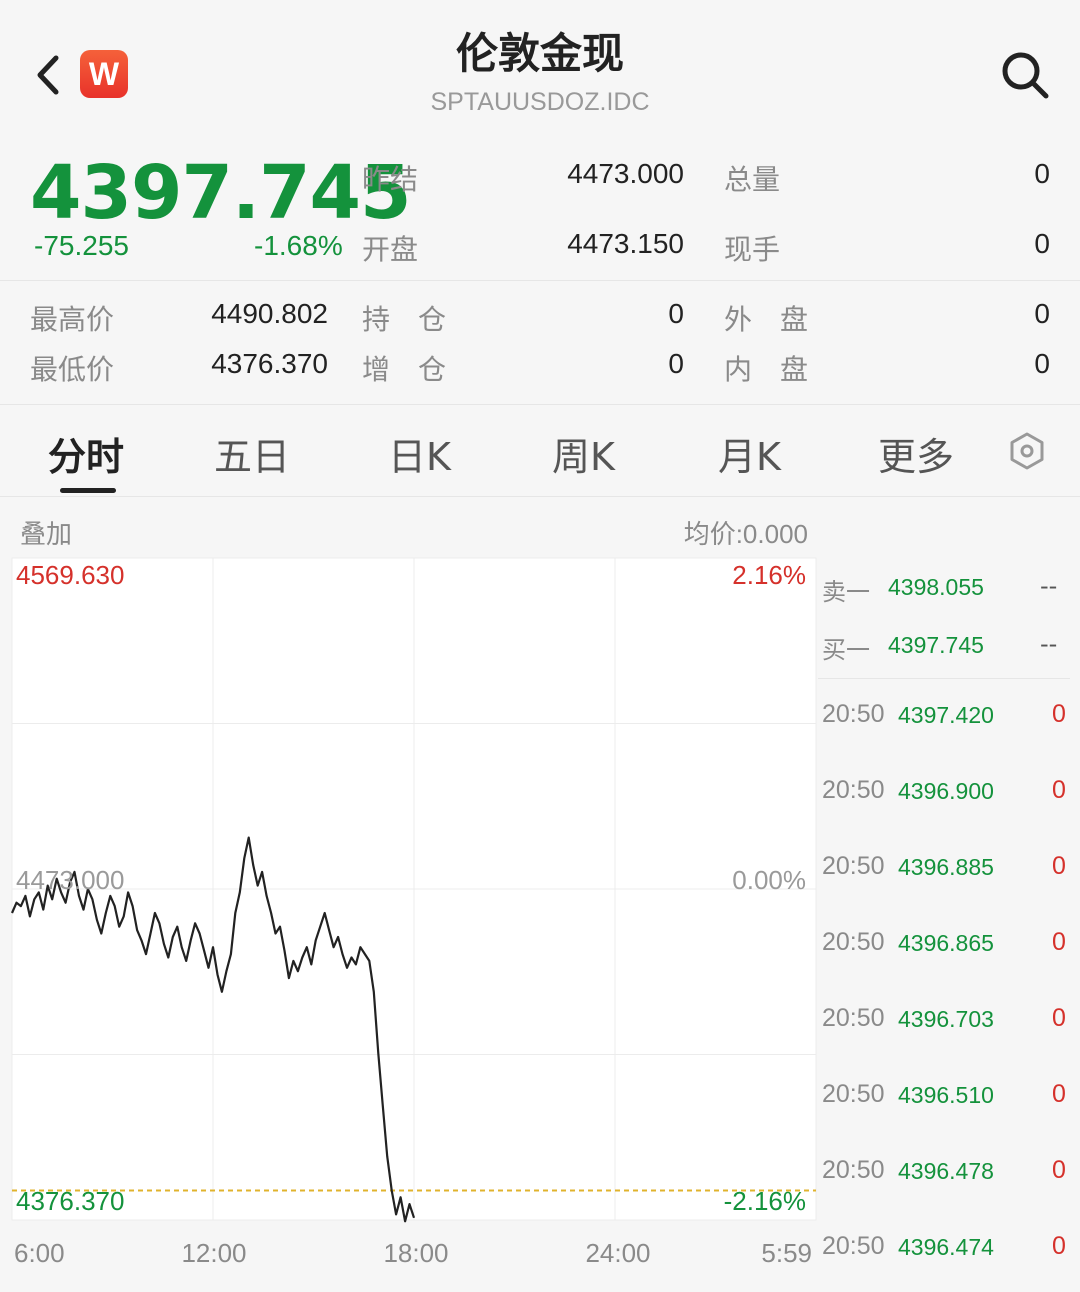 The height and width of the screenshot is (1292, 1080). Describe the element at coordinates (625, 243) in the screenshot. I see `stat-value-open: 4473.150` at that location.